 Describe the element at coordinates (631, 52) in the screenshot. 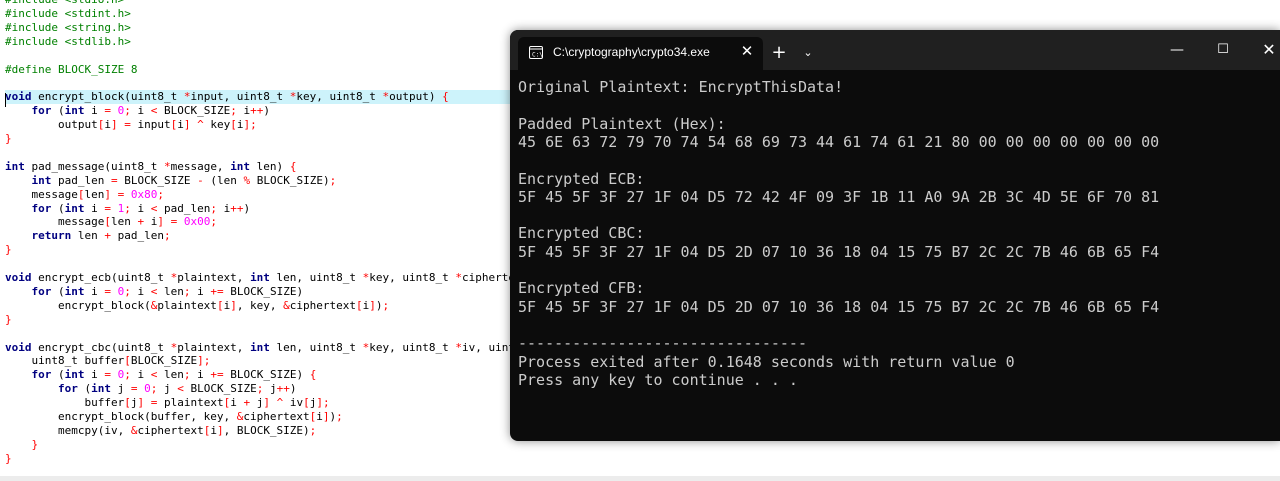

I see `tab-title: C:\cryptography\crypto34.exe` at that location.